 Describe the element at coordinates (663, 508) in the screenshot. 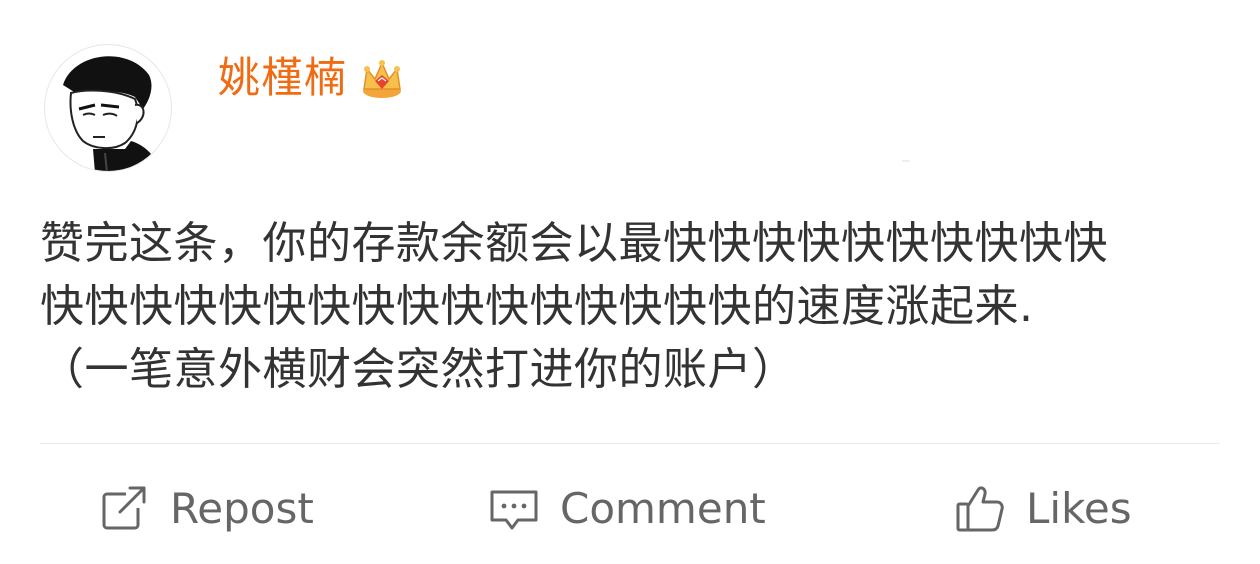

I see `comment-label: Comment` at that location.